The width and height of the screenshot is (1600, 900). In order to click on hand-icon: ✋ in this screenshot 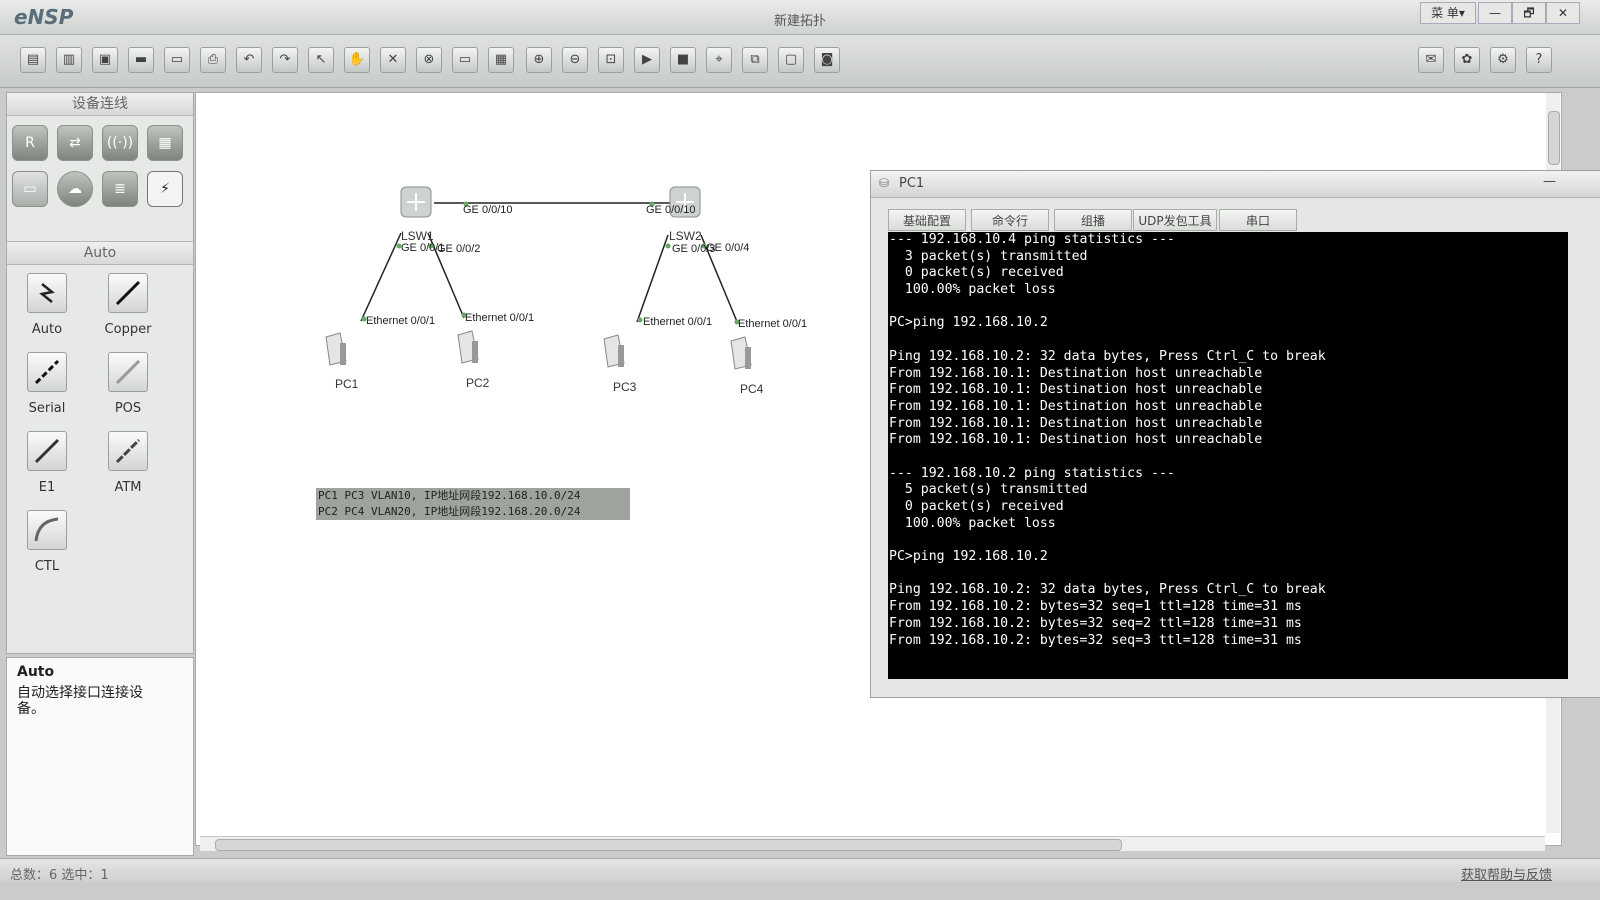, I will do `click(357, 60)`.